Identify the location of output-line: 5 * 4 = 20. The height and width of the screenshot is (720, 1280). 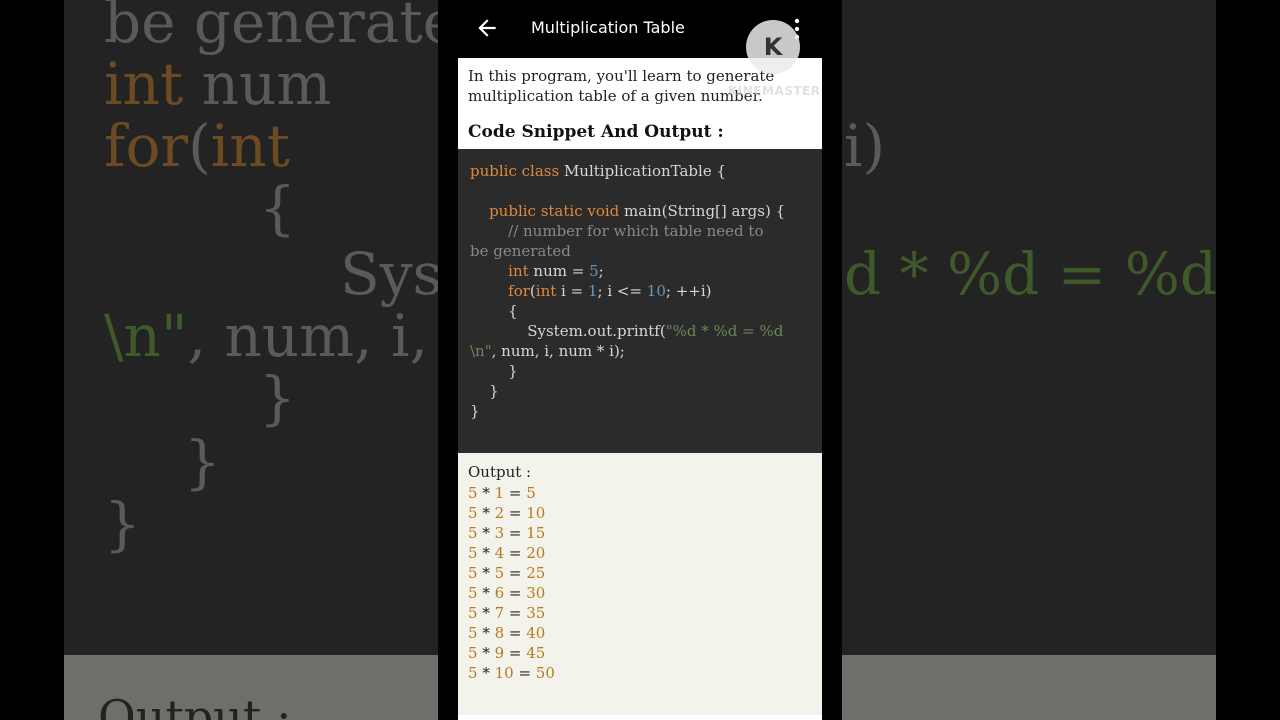
(506, 553).